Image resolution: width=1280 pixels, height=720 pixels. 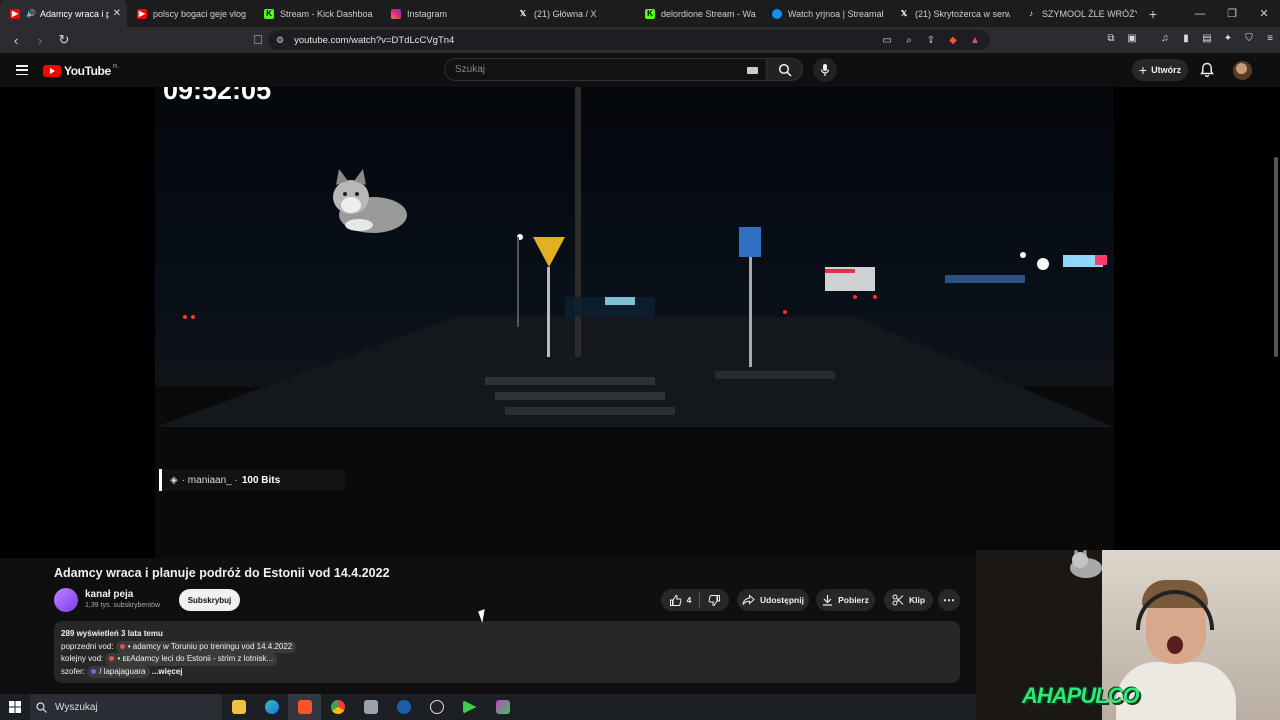 I want to click on tiktok-icon: ♪, so click(x=1031, y=13).